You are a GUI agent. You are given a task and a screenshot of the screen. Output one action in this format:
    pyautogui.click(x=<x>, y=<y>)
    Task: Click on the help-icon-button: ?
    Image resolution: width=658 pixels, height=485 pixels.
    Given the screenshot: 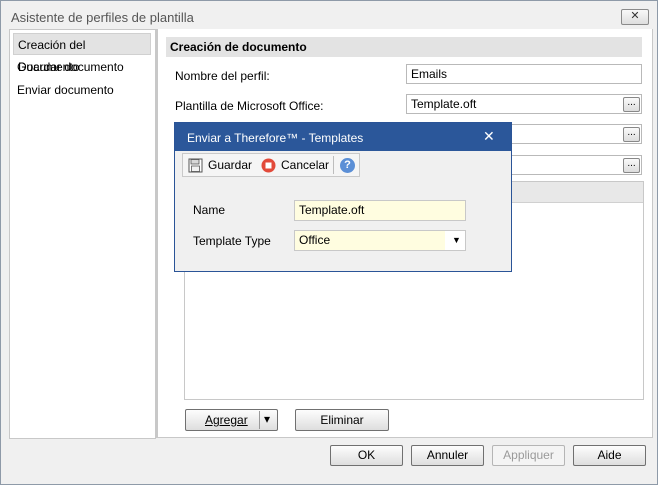 What is the action you would take?
    pyautogui.click(x=348, y=165)
    